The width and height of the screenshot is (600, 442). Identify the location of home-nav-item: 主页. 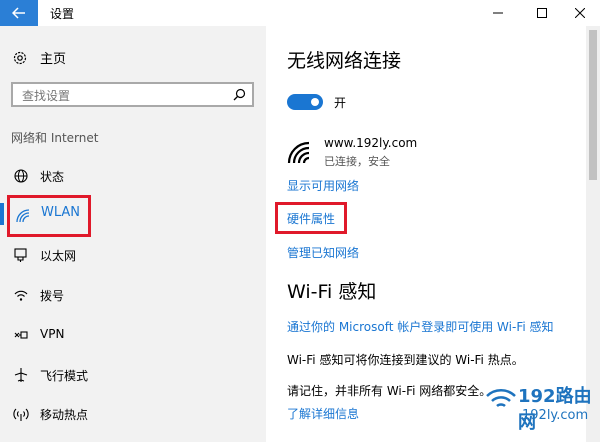
(39, 57).